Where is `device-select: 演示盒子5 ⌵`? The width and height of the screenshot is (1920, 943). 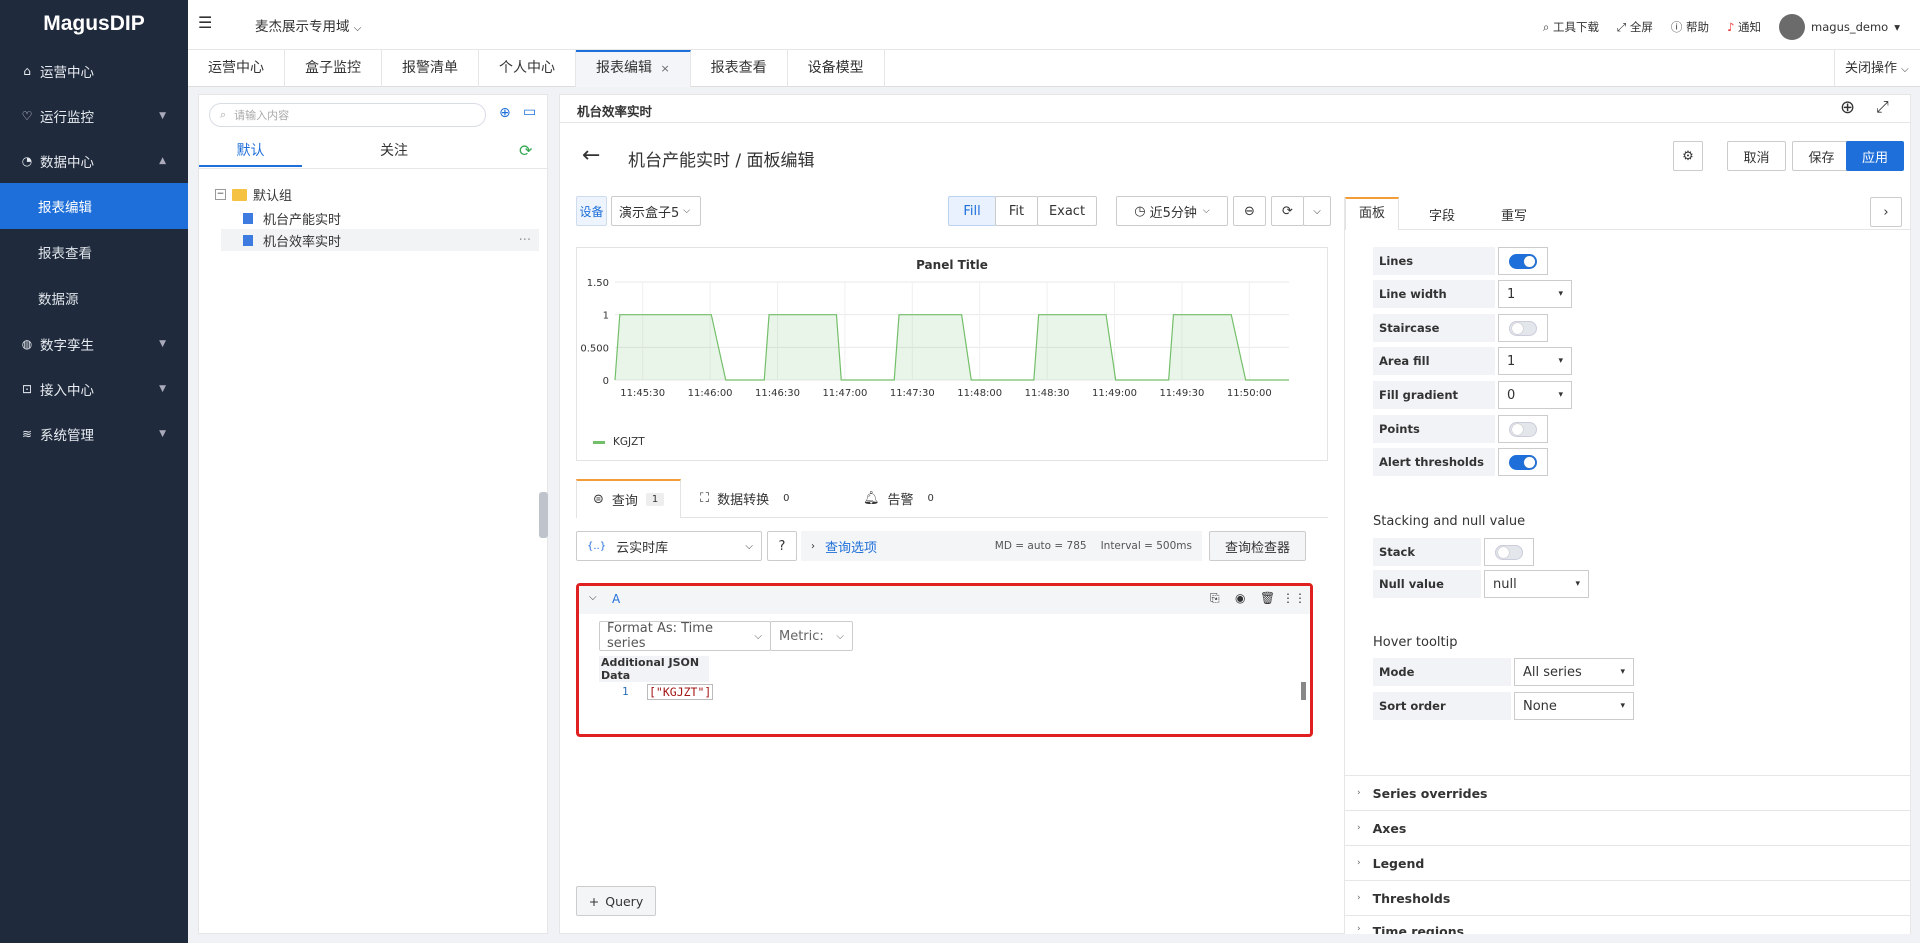
device-select: 演示盒子5 ⌵ is located at coordinates (656, 211).